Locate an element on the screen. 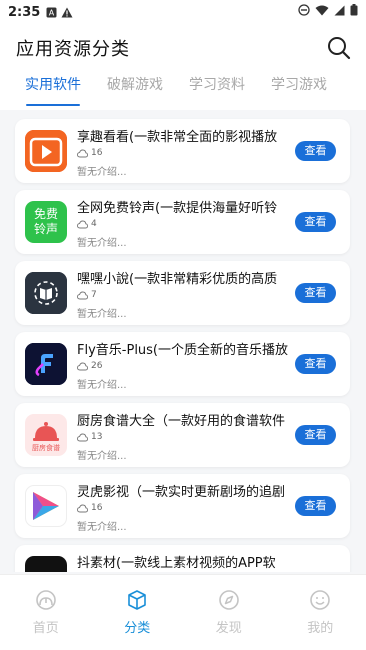  recipe-app-icon: 厨房食谱 is located at coordinates (46, 435).